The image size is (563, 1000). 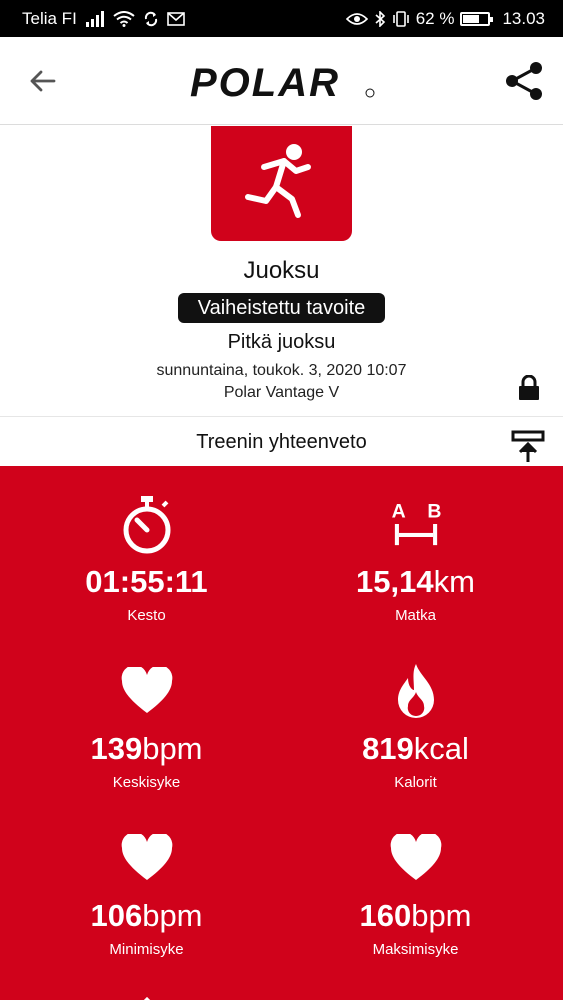 I want to click on partial-icon, so click(x=147, y=997).